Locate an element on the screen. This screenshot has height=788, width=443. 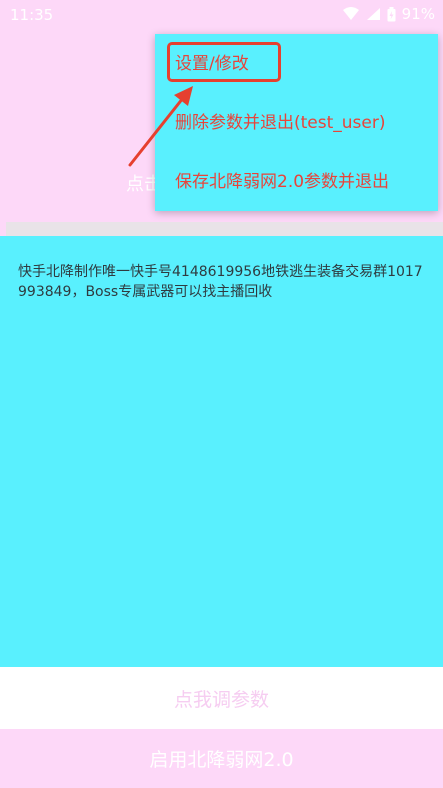
status-icons: 91% is located at coordinates (388, 14).